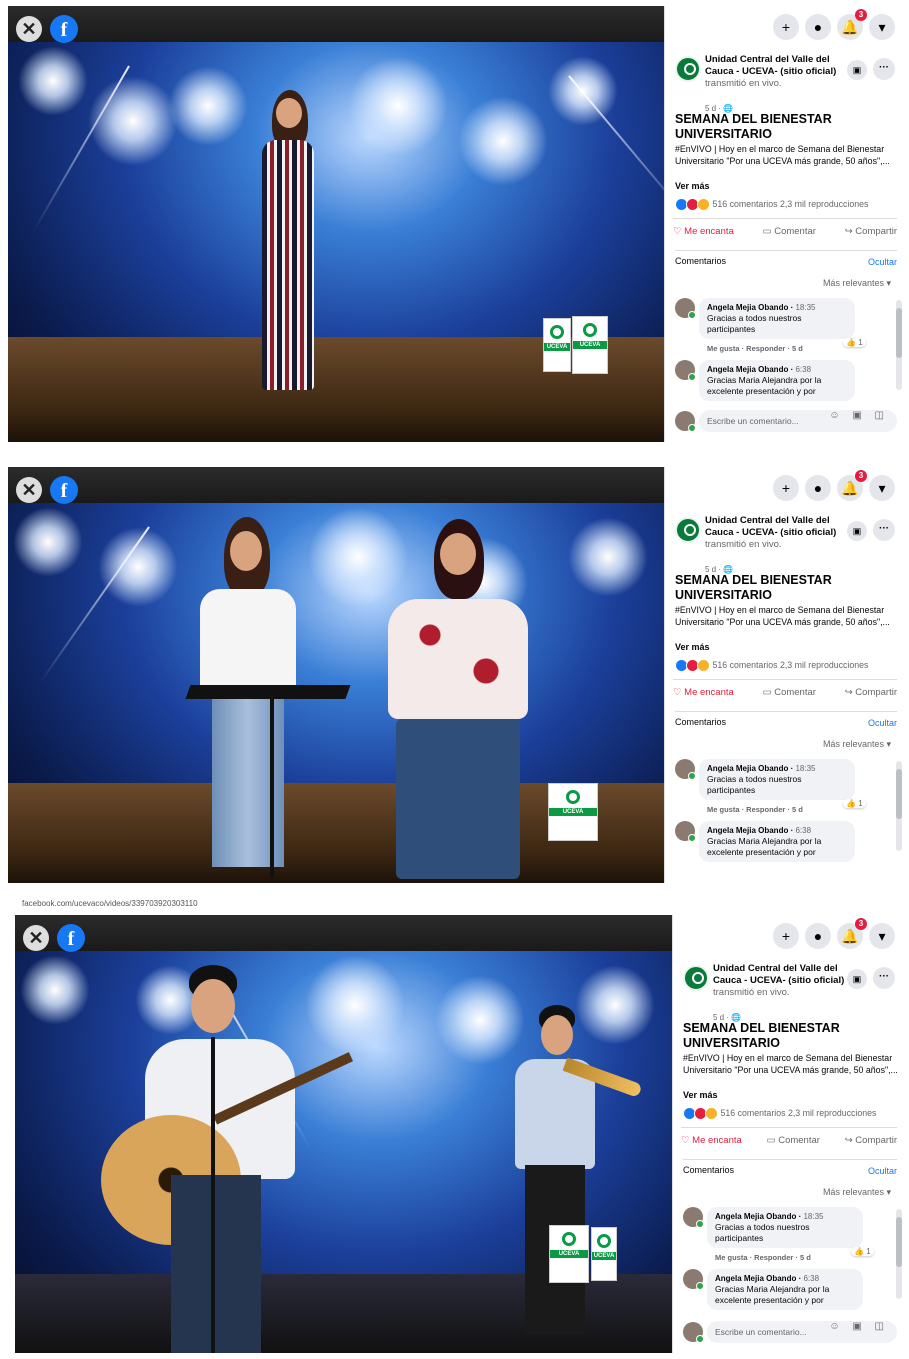  What do you see at coordinates (213, 1195) in the screenshot?
I see `microphone-stand` at bounding box center [213, 1195].